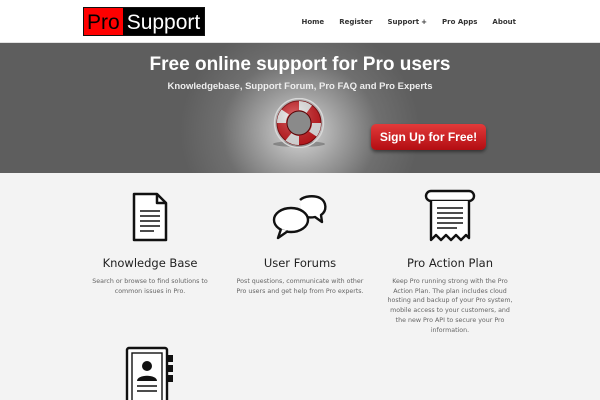 The height and width of the screenshot is (400, 600). Describe the element at coordinates (150, 217) in the screenshot. I see `document-icon` at that location.